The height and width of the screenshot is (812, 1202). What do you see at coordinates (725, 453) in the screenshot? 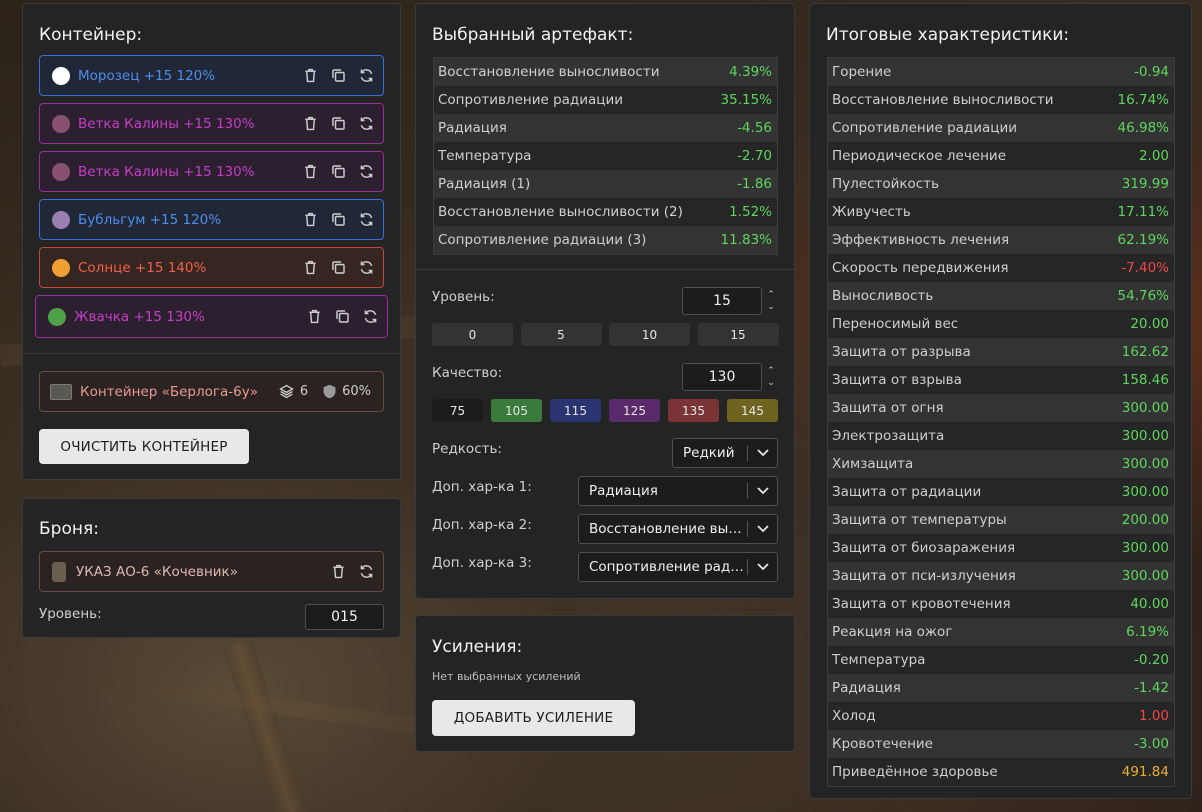
I see `rarity-select: Редкий` at bounding box center [725, 453].